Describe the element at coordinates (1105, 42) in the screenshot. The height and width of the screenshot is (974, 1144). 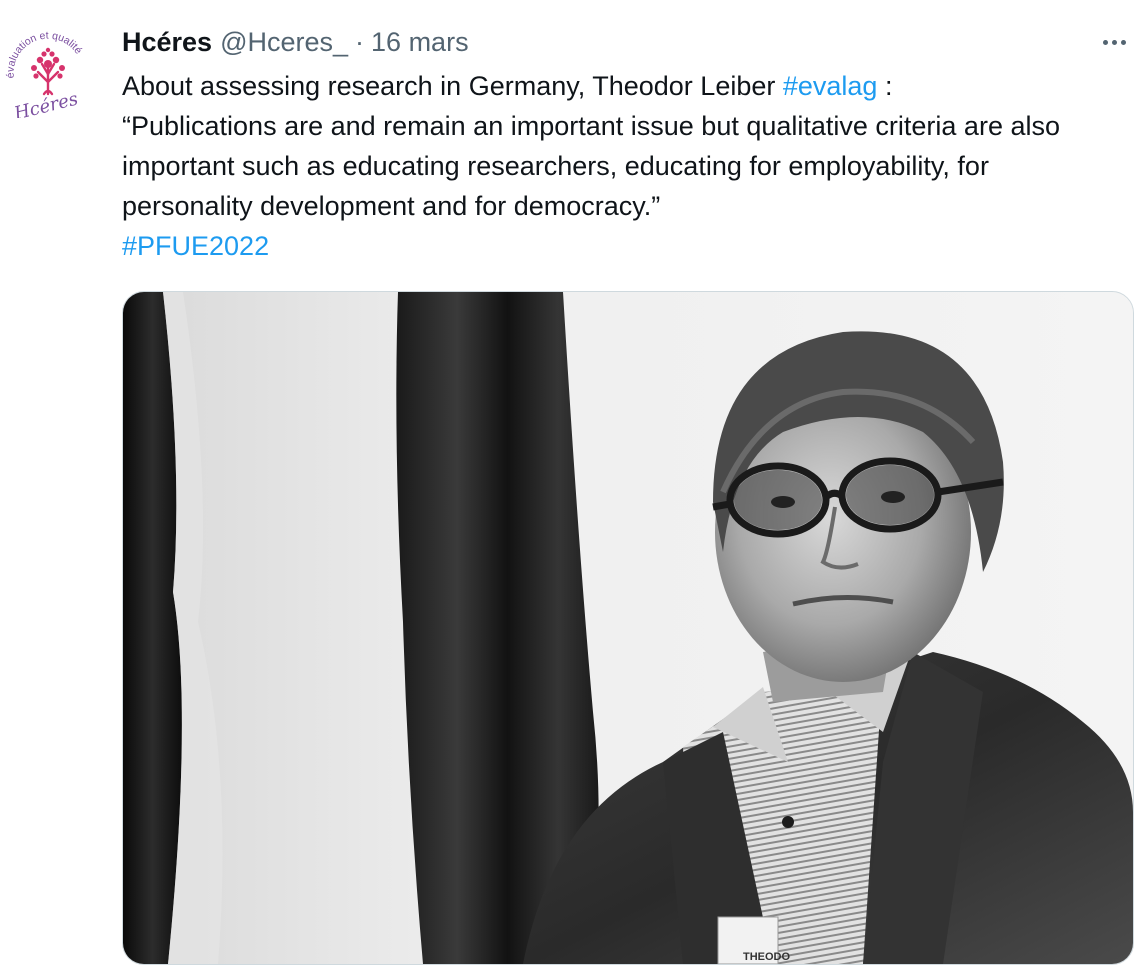
I see `more-horizontal-icon` at that location.